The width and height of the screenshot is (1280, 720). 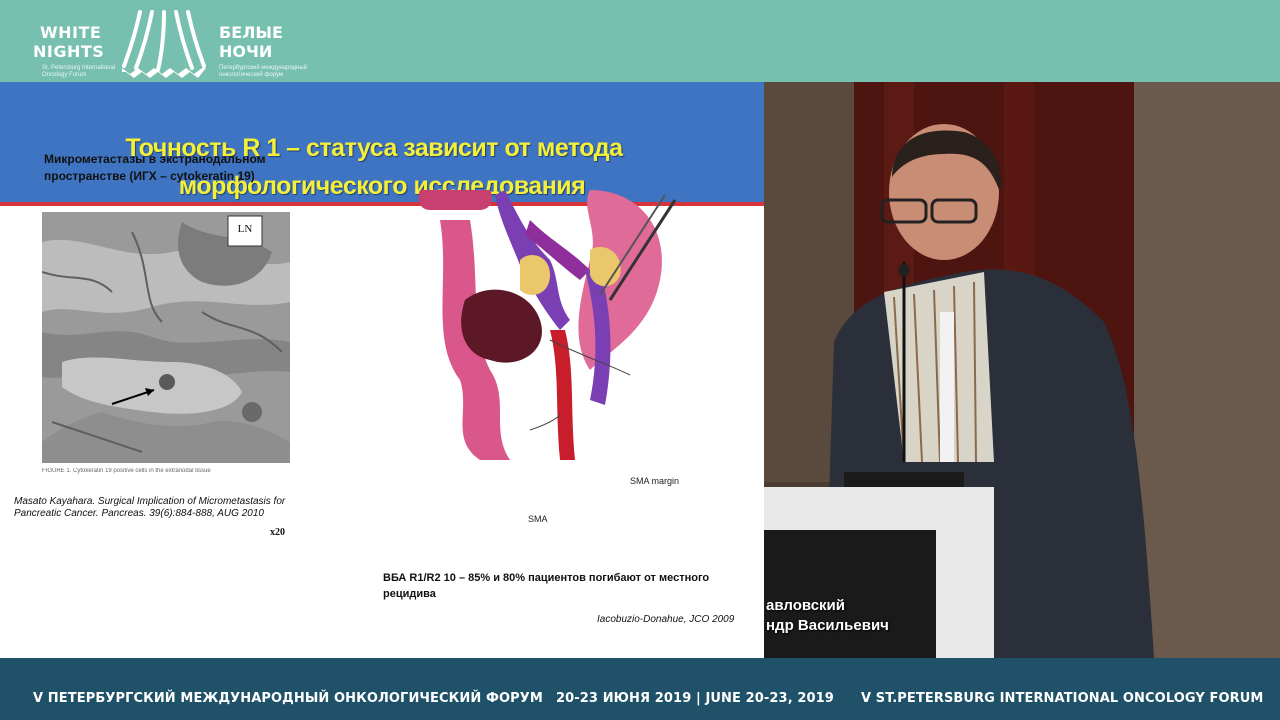 I want to click on logo-left-line1: WHITE, so click(x=71, y=32).